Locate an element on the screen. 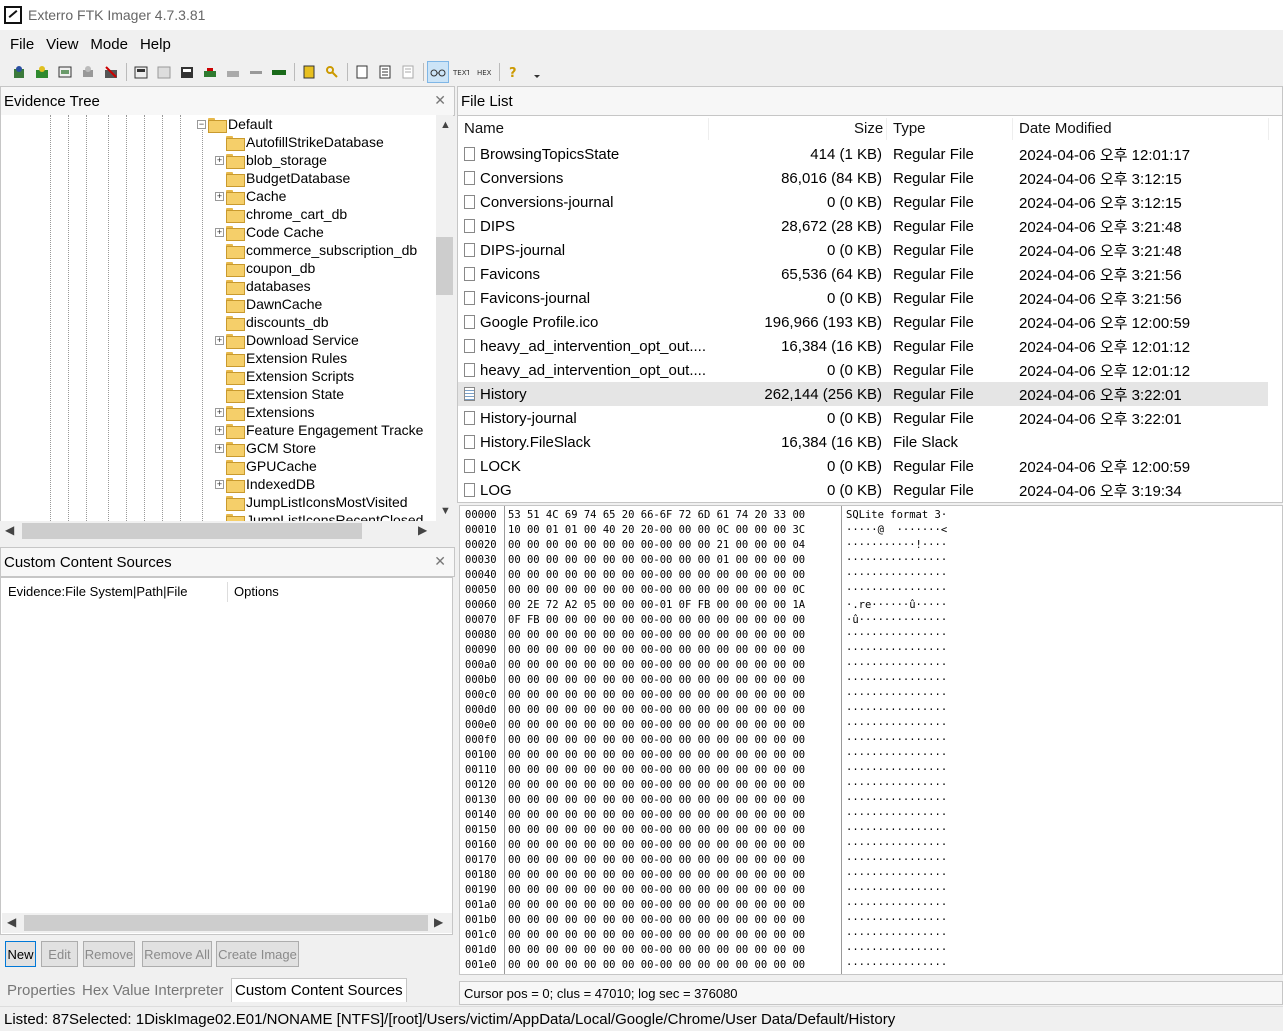 Image resolution: width=1283 pixels, height=1031 pixels. create-custom-content-image-icon is located at coordinates (233, 72).